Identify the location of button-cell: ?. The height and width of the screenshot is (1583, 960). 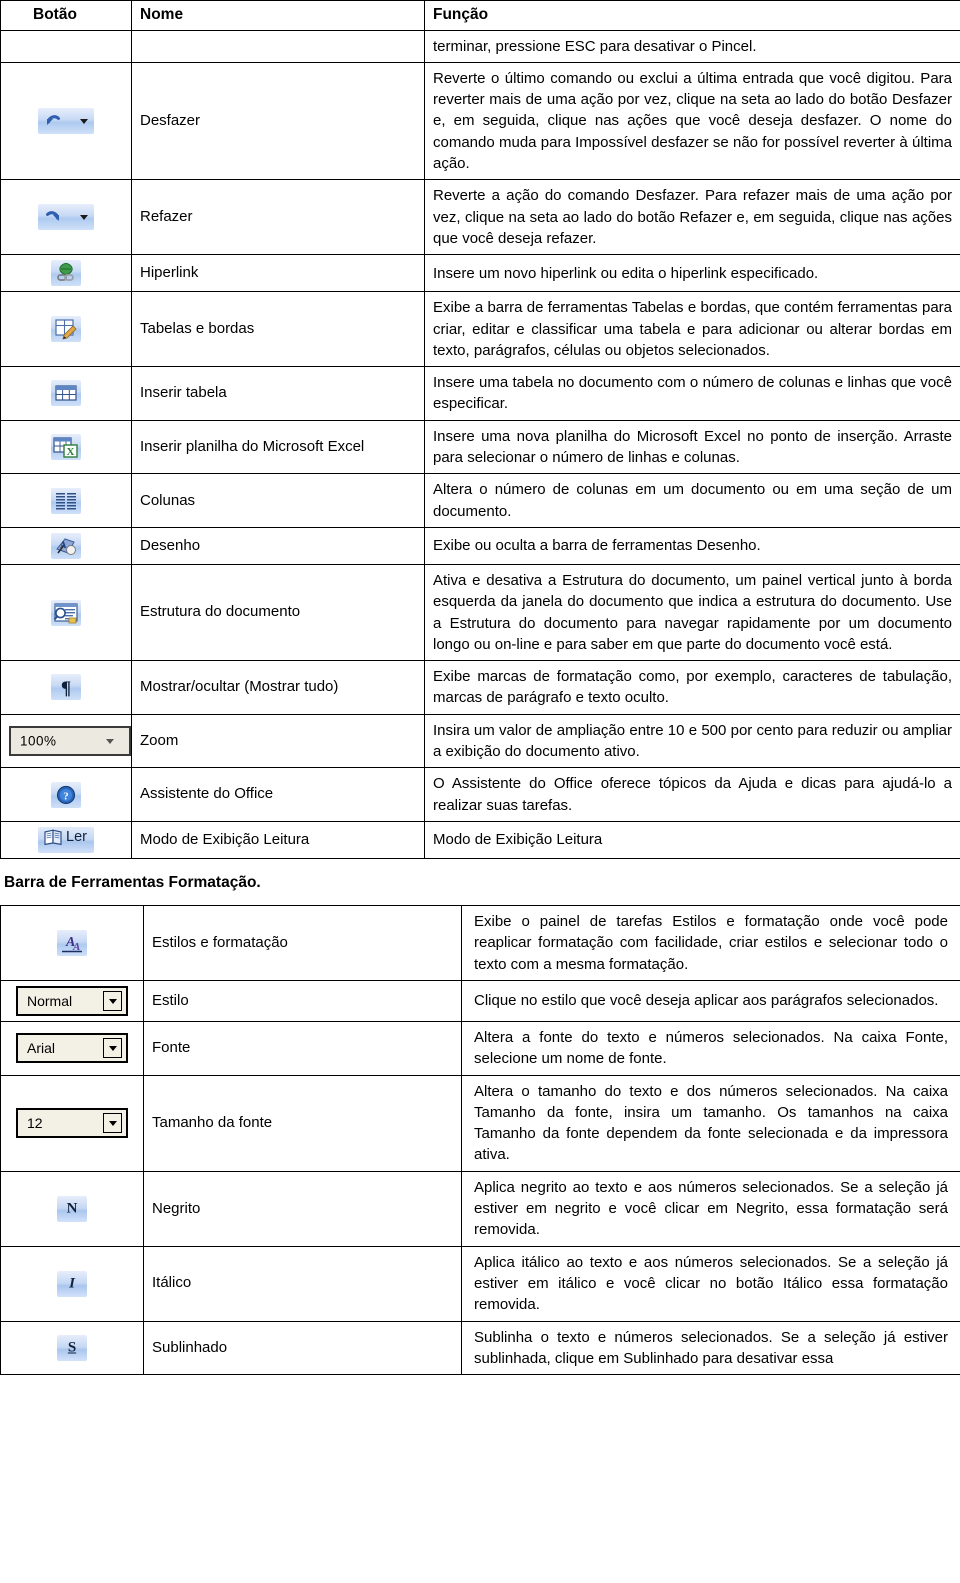
(66, 794).